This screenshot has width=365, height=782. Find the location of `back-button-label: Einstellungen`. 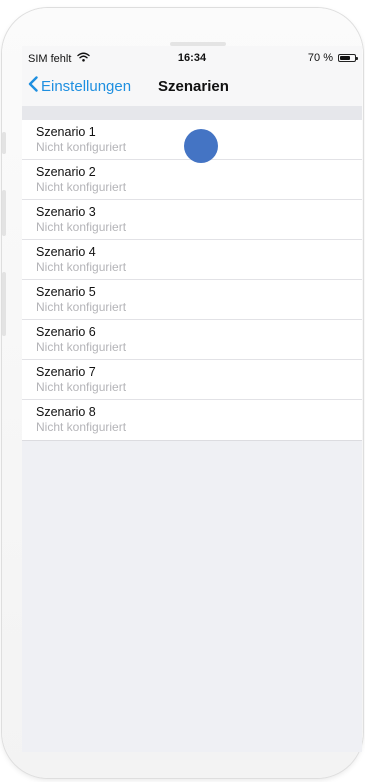

back-button-label: Einstellungen is located at coordinates (86, 86).